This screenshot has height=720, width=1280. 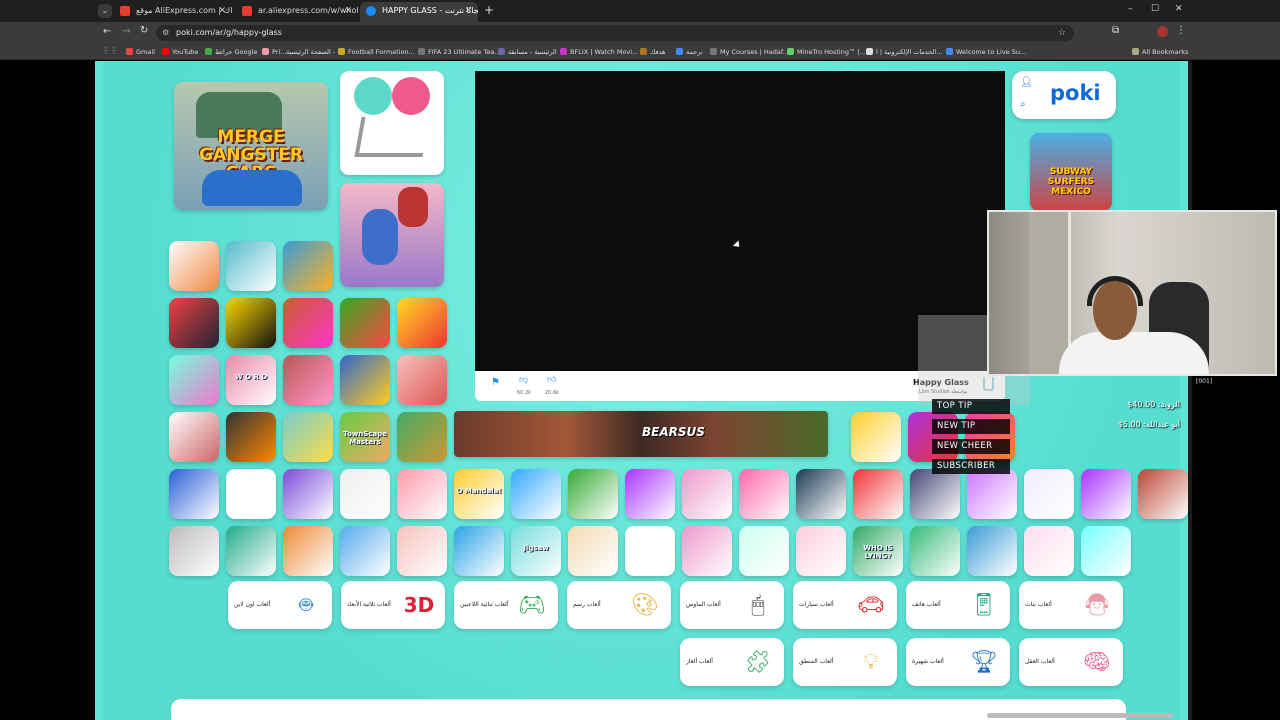 What do you see at coordinates (126, 31) in the screenshot?
I see `forward-icon: →` at bounding box center [126, 31].